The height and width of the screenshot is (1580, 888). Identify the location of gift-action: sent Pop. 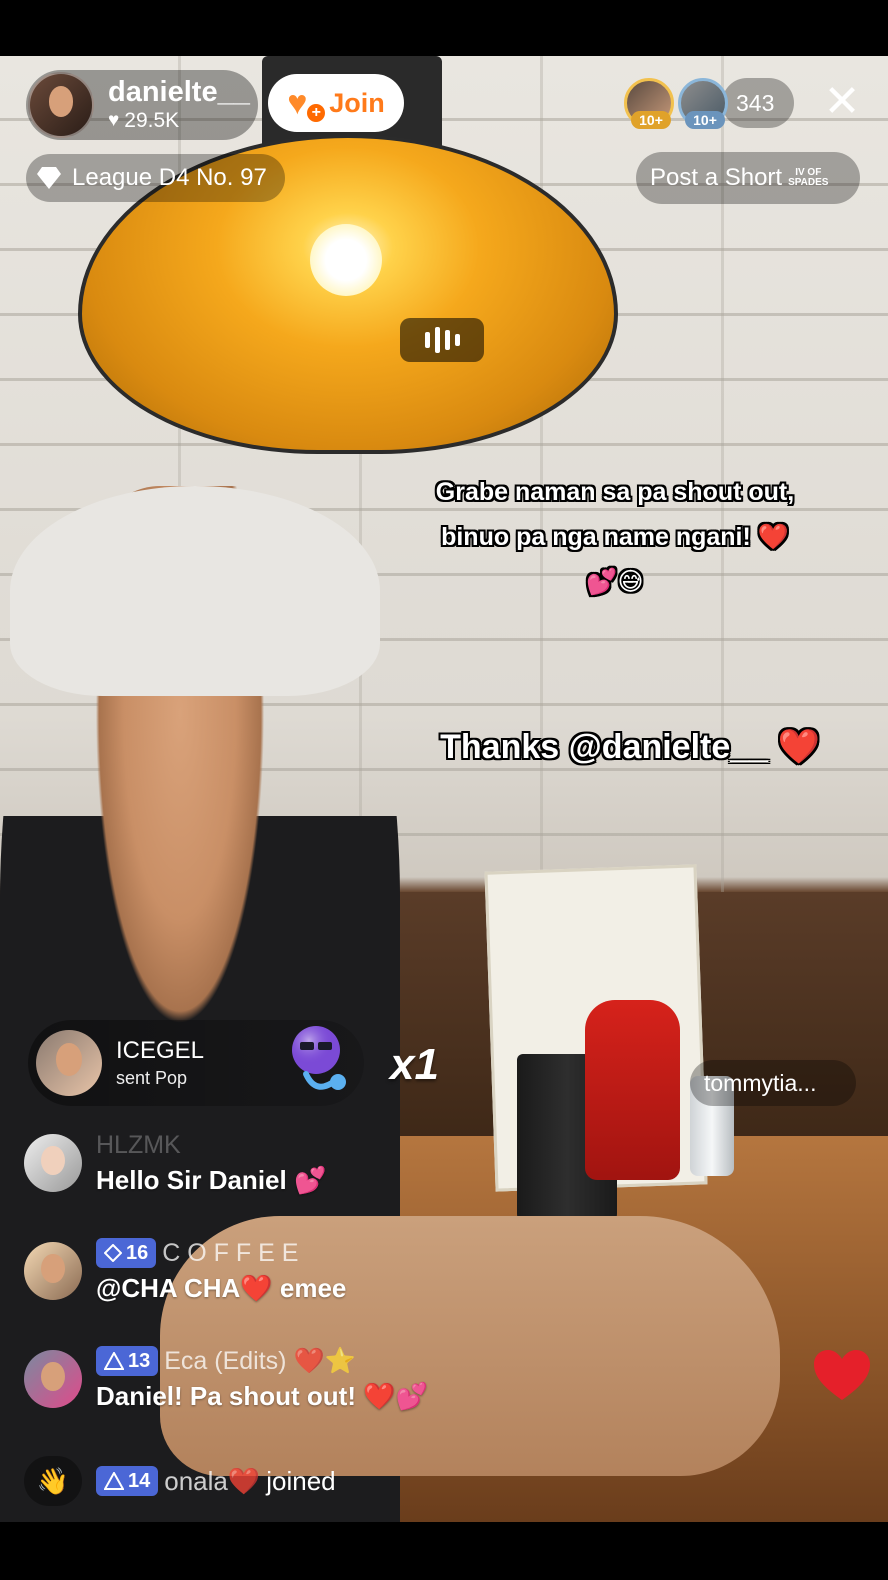
(152, 1078).